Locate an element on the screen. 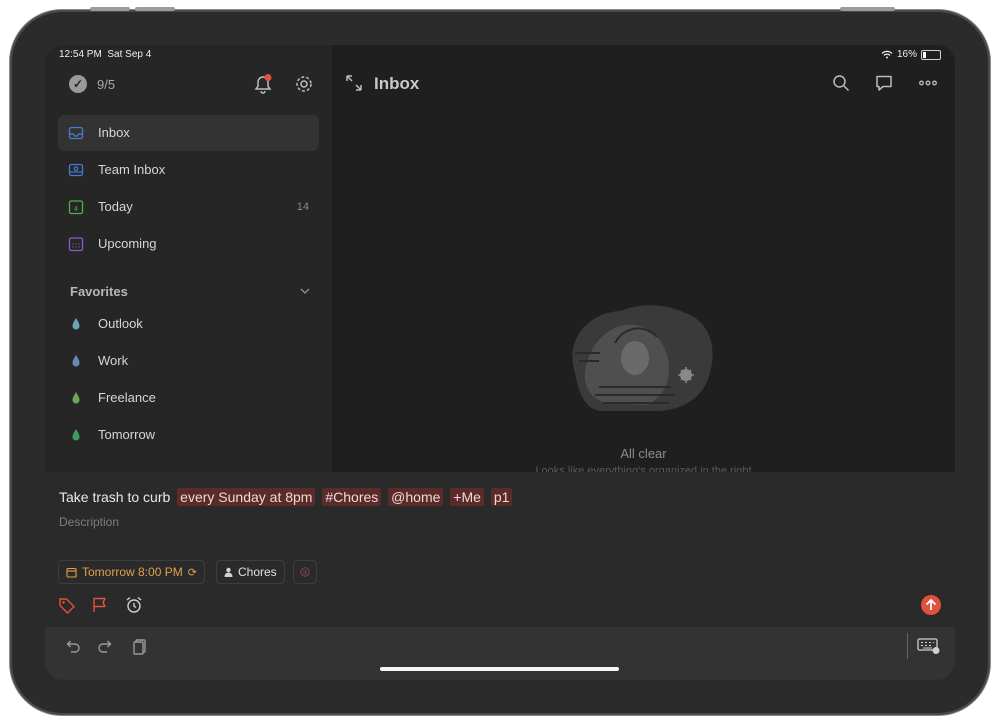  home-indicator is located at coordinates (499, 669).